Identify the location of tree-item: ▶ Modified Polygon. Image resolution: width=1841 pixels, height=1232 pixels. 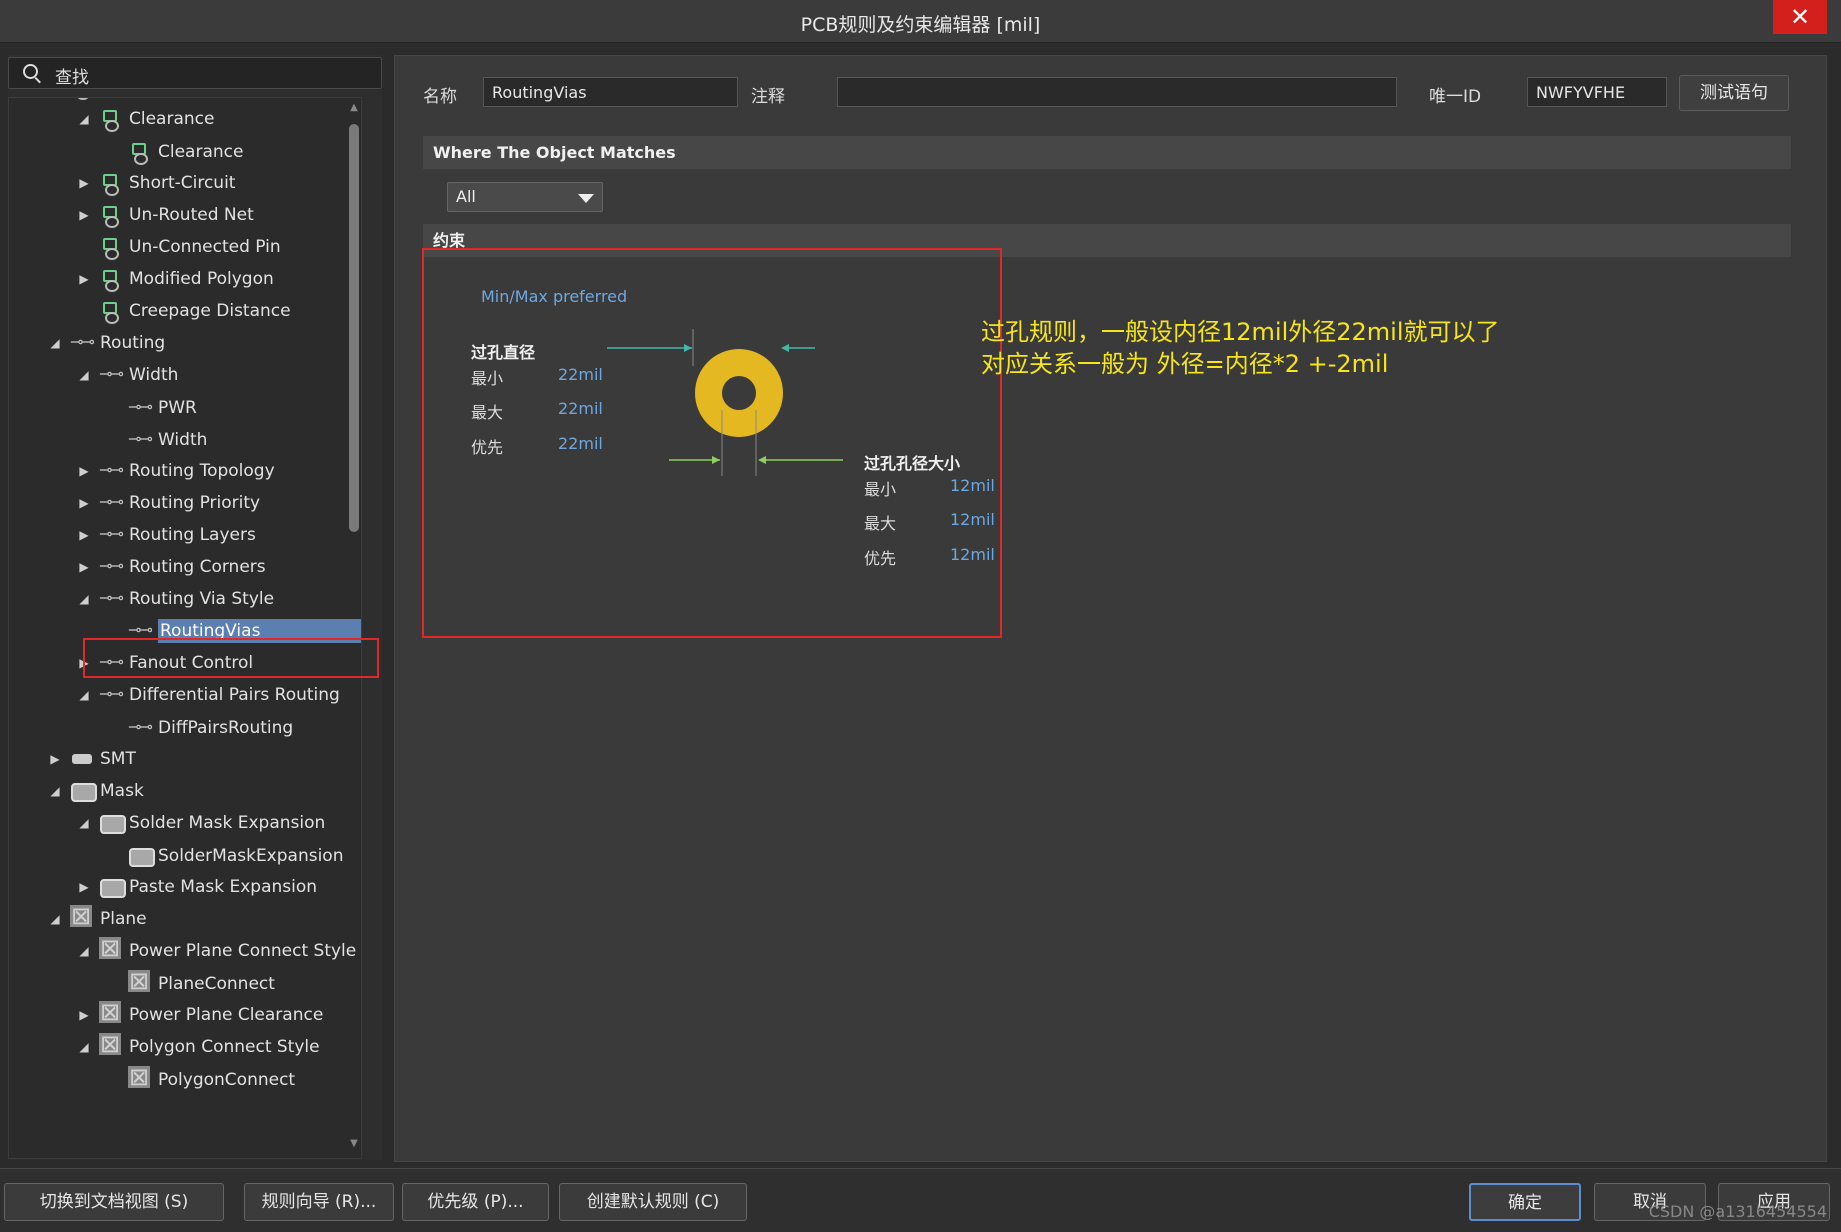
(174, 279).